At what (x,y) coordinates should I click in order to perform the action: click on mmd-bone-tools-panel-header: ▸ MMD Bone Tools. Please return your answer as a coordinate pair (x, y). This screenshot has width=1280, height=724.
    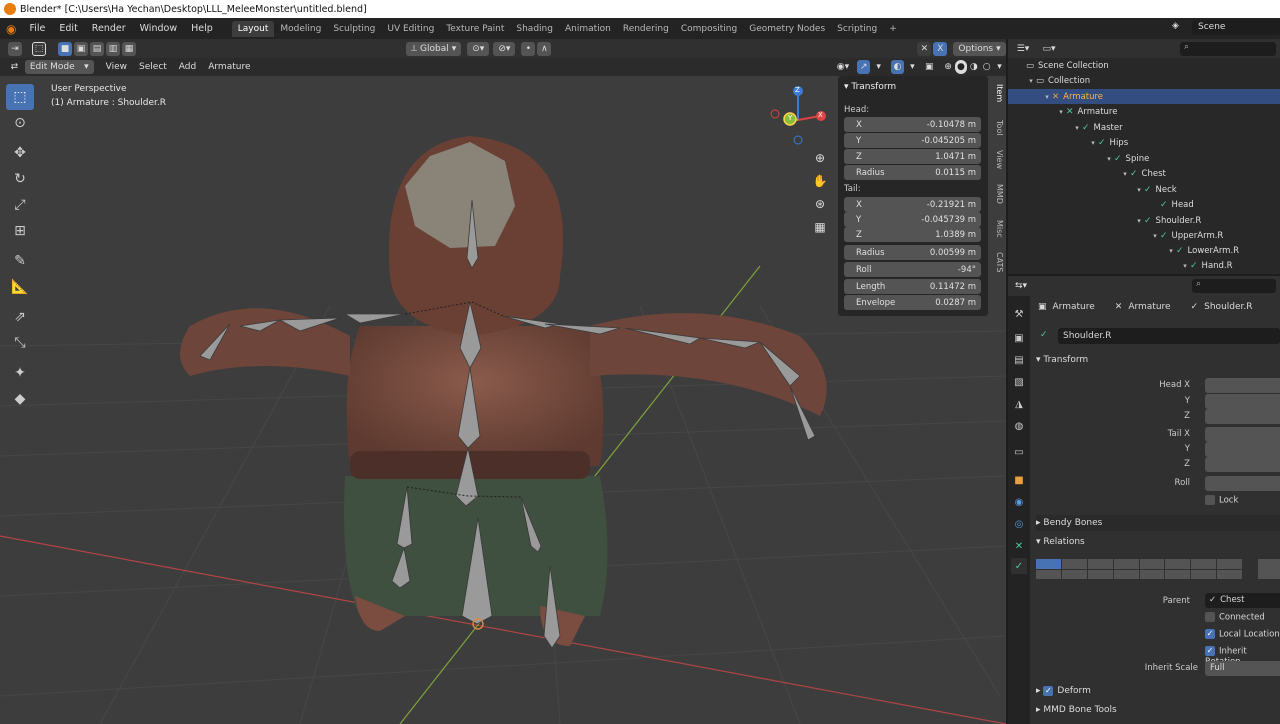
    Looking at the image, I should click on (1158, 710).